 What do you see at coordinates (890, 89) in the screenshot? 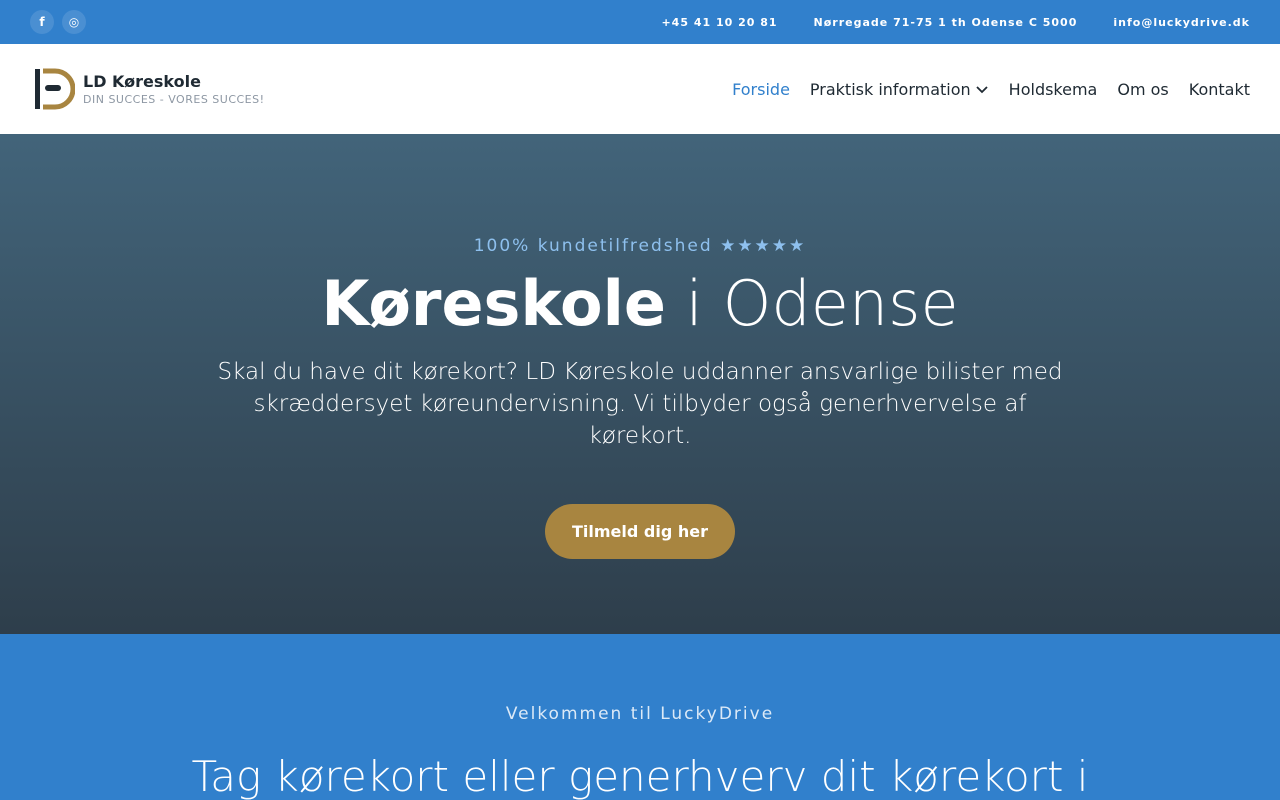
I see `nav-item-label: Praktisk information` at bounding box center [890, 89].